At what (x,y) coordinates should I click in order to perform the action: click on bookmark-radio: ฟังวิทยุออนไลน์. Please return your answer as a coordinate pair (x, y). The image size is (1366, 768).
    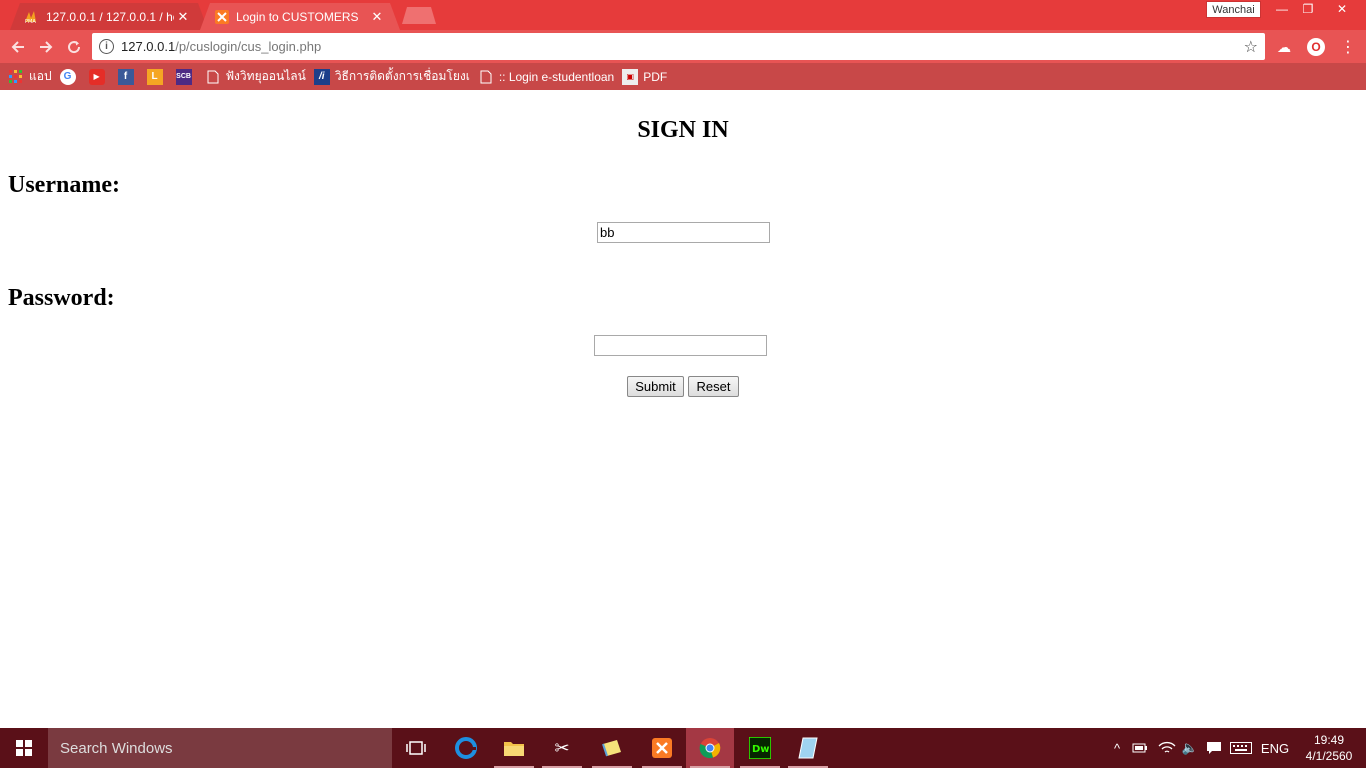
    Looking at the image, I should click on (255, 76).